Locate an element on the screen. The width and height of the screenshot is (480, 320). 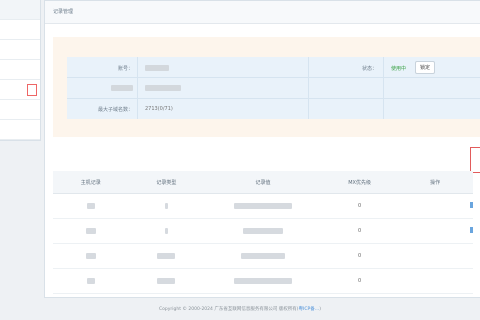
max-subdomains-value: 2713(0/71) is located at coordinates (159, 109).